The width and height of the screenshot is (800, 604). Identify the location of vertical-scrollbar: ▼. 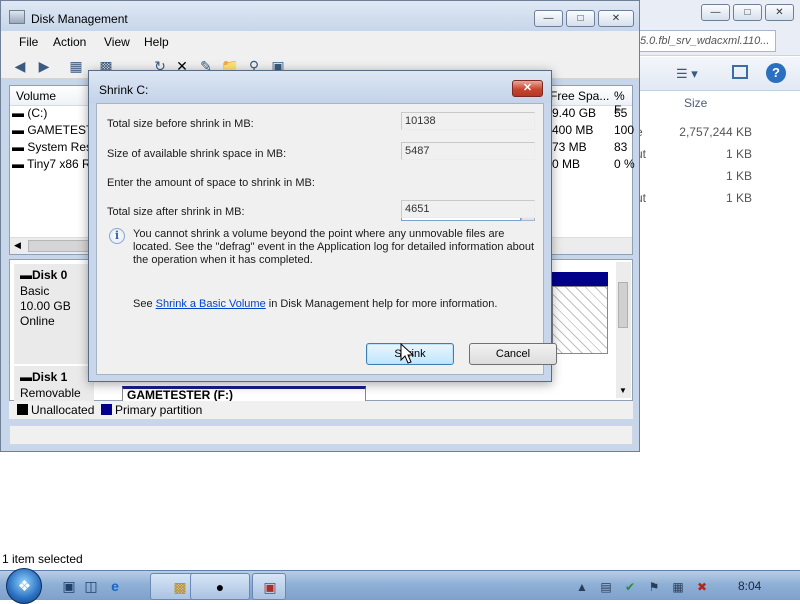
(623, 330).